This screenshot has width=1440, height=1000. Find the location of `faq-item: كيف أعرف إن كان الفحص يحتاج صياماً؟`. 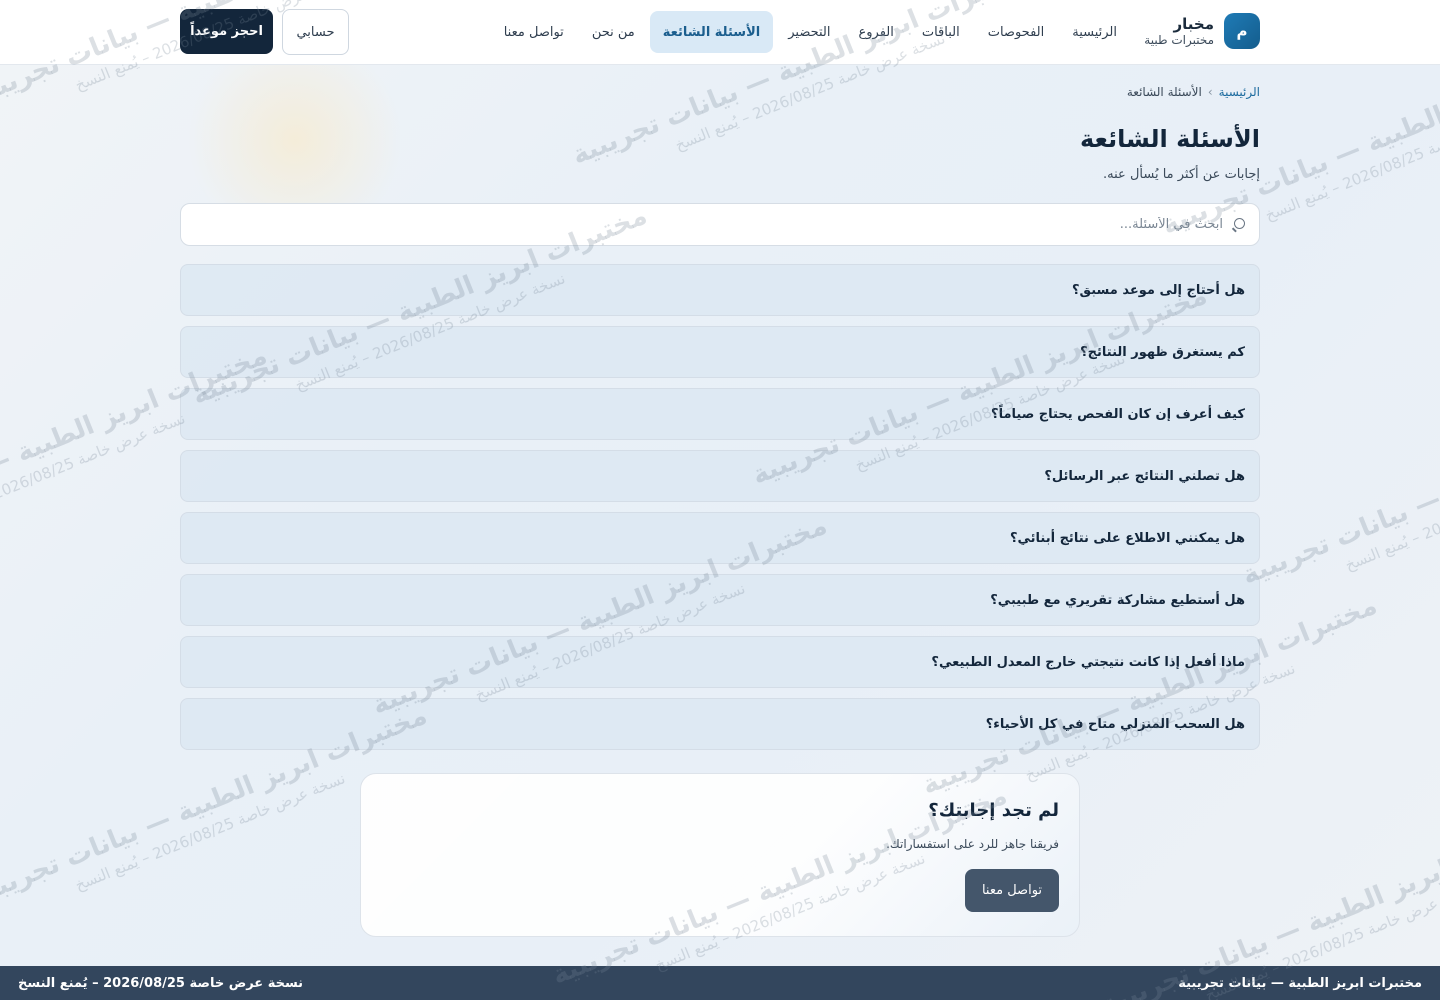

faq-item: كيف أعرف إن كان الفحص يحتاج صياماً؟ is located at coordinates (720, 414).